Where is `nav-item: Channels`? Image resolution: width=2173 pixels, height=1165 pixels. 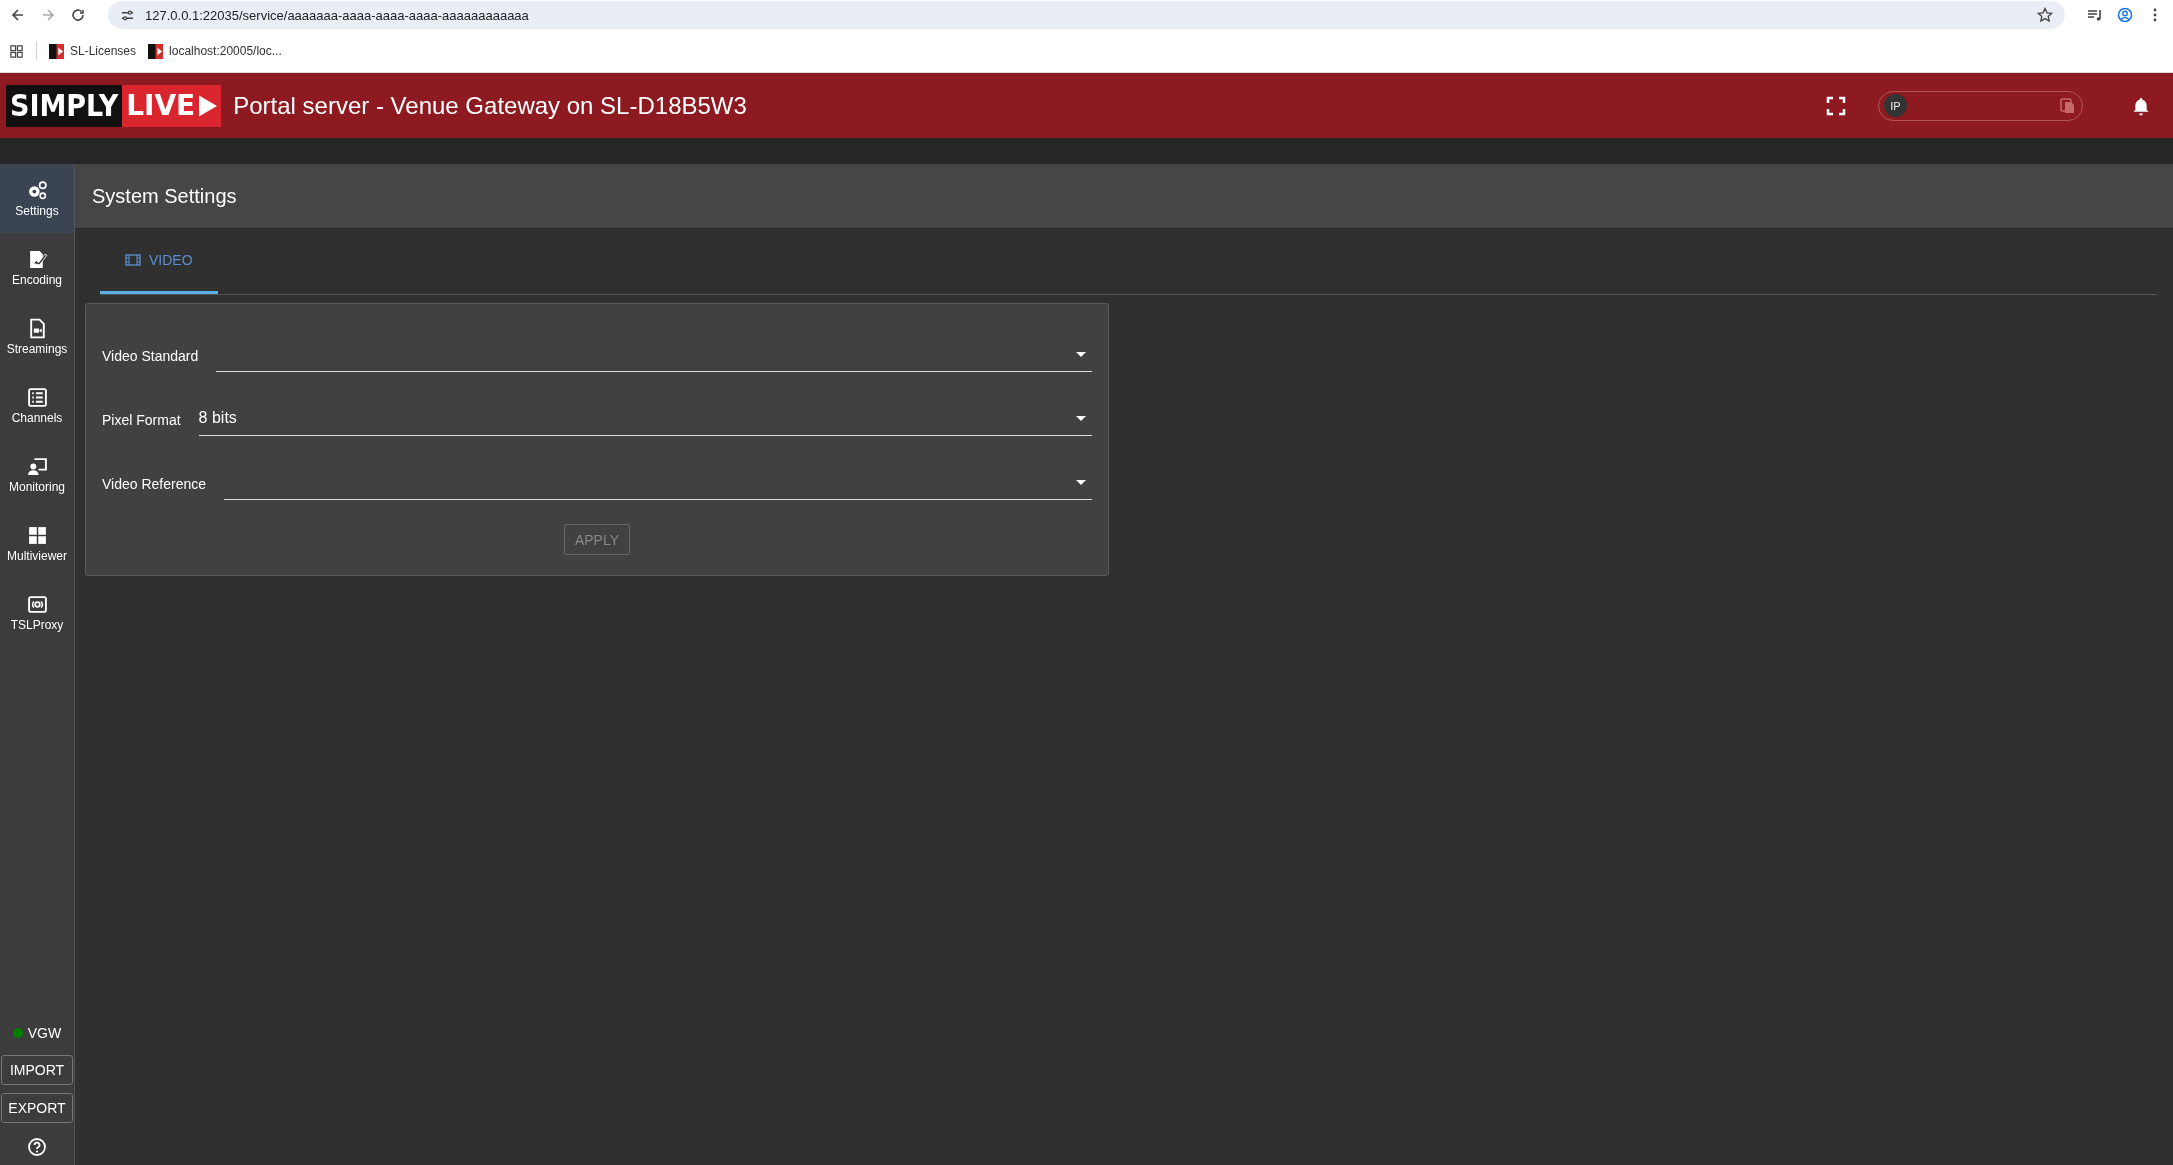
nav-item: Channels is located at coordinates (37, 405).